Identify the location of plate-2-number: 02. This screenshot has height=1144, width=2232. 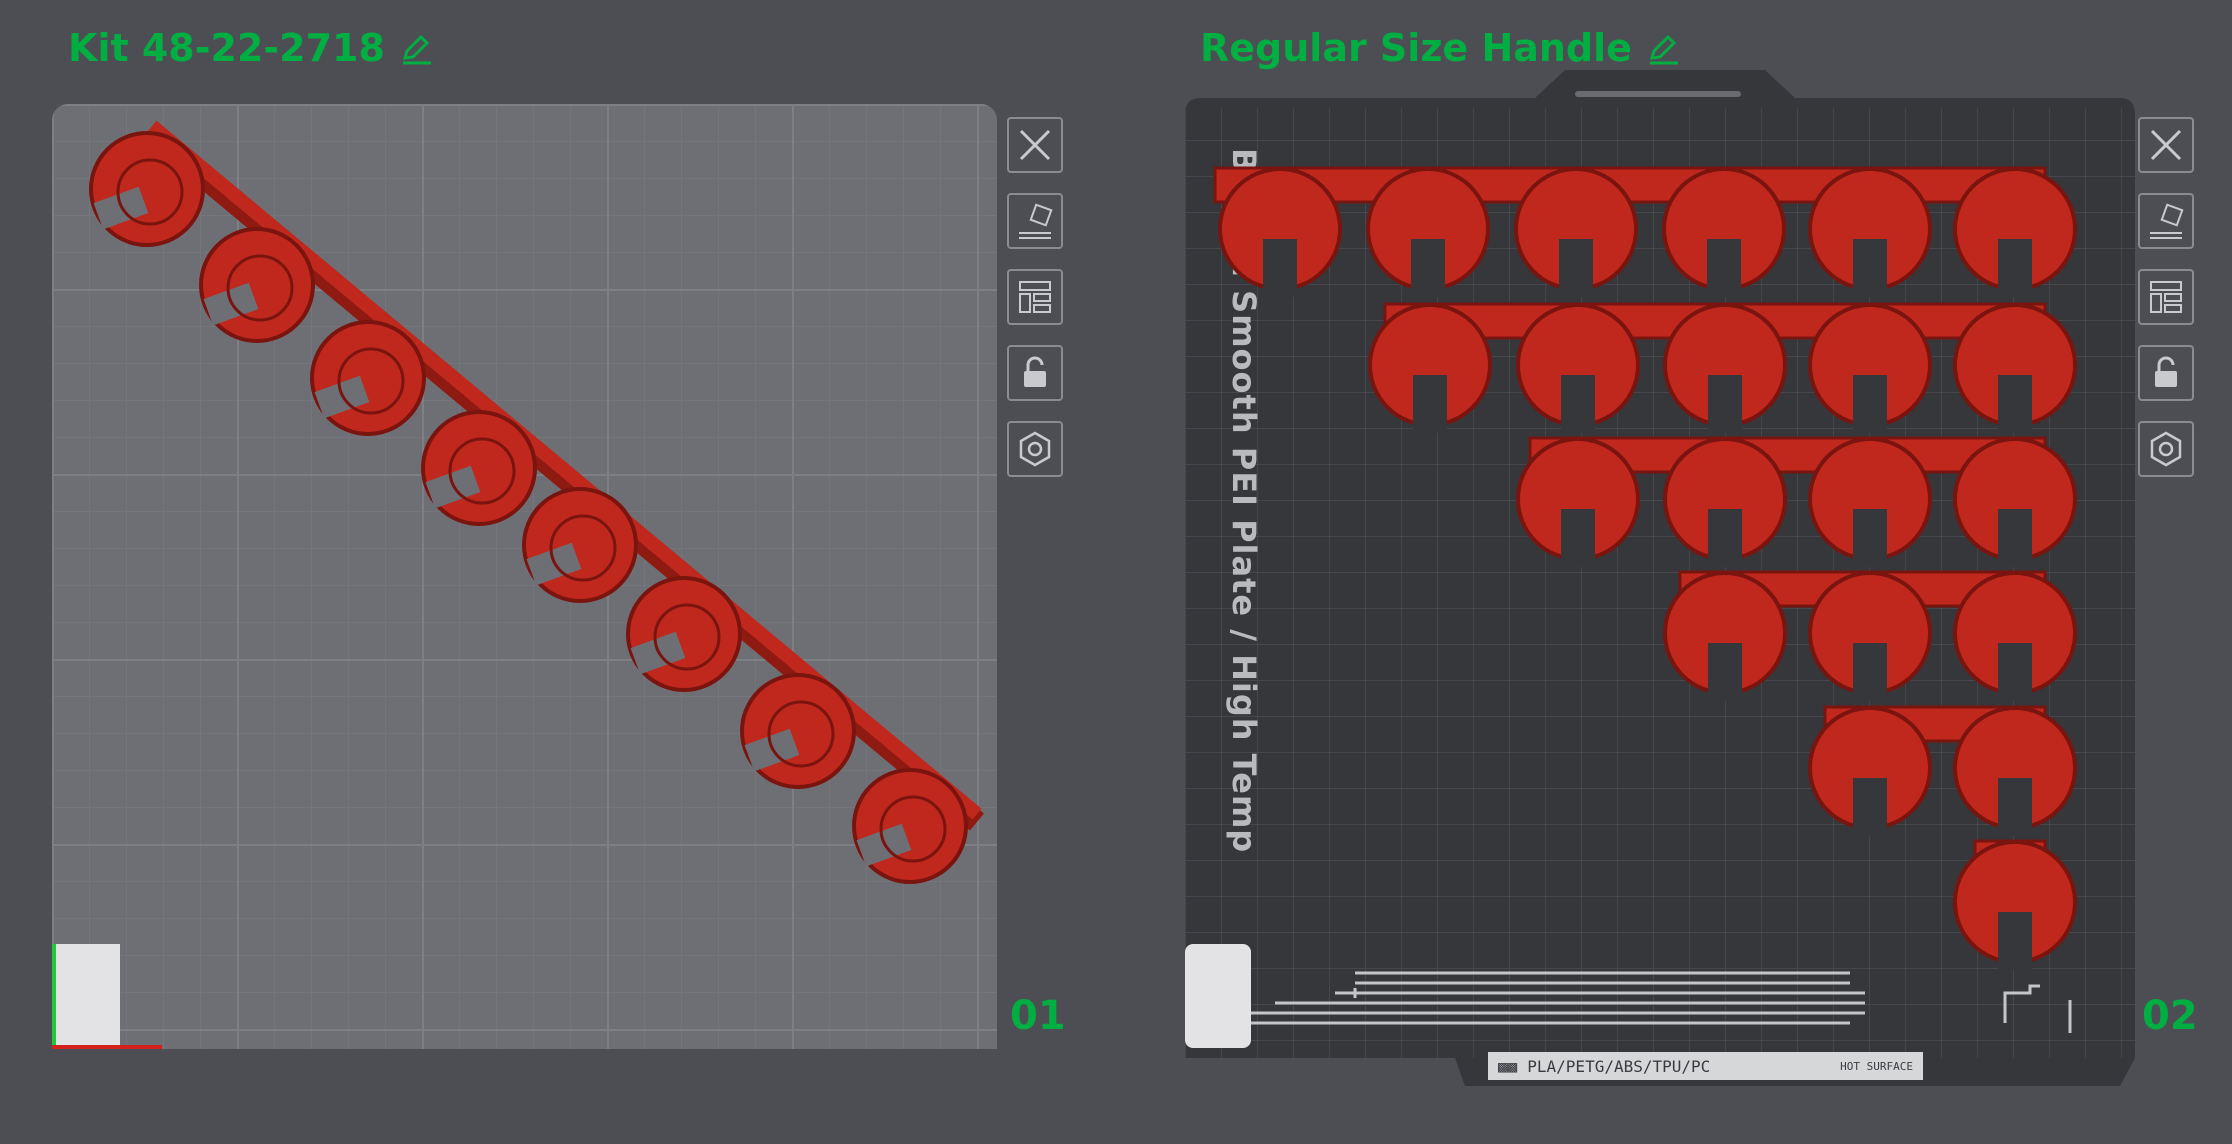
(2170, 1016).